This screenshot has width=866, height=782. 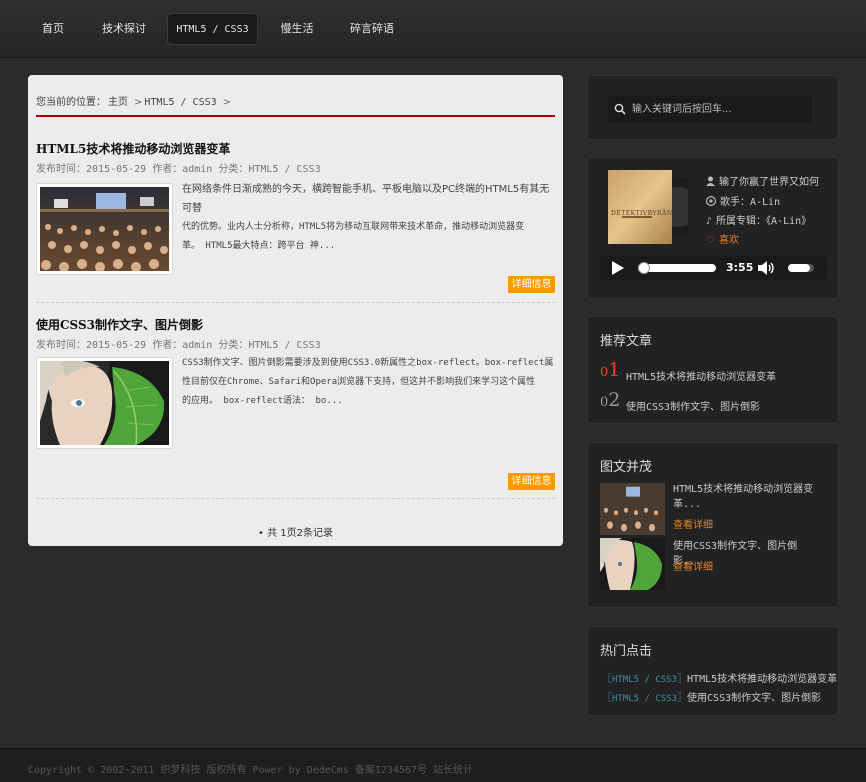 I want to click on user-icon, so click(x=710, y=181).